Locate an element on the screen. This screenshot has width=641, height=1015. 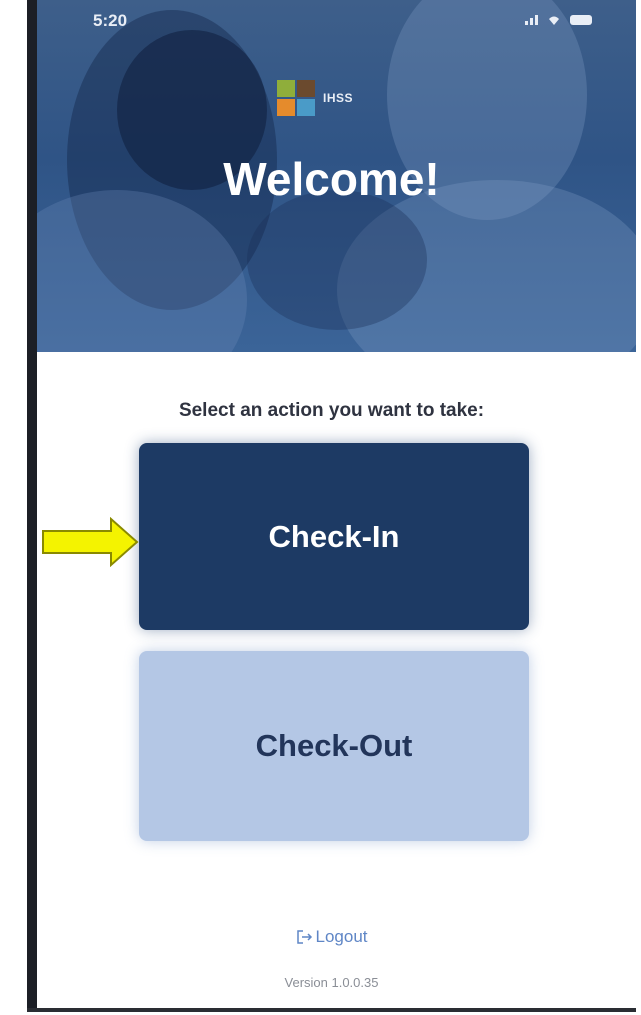
check-out-label: Check-Out is located at coordinates (334, 745).